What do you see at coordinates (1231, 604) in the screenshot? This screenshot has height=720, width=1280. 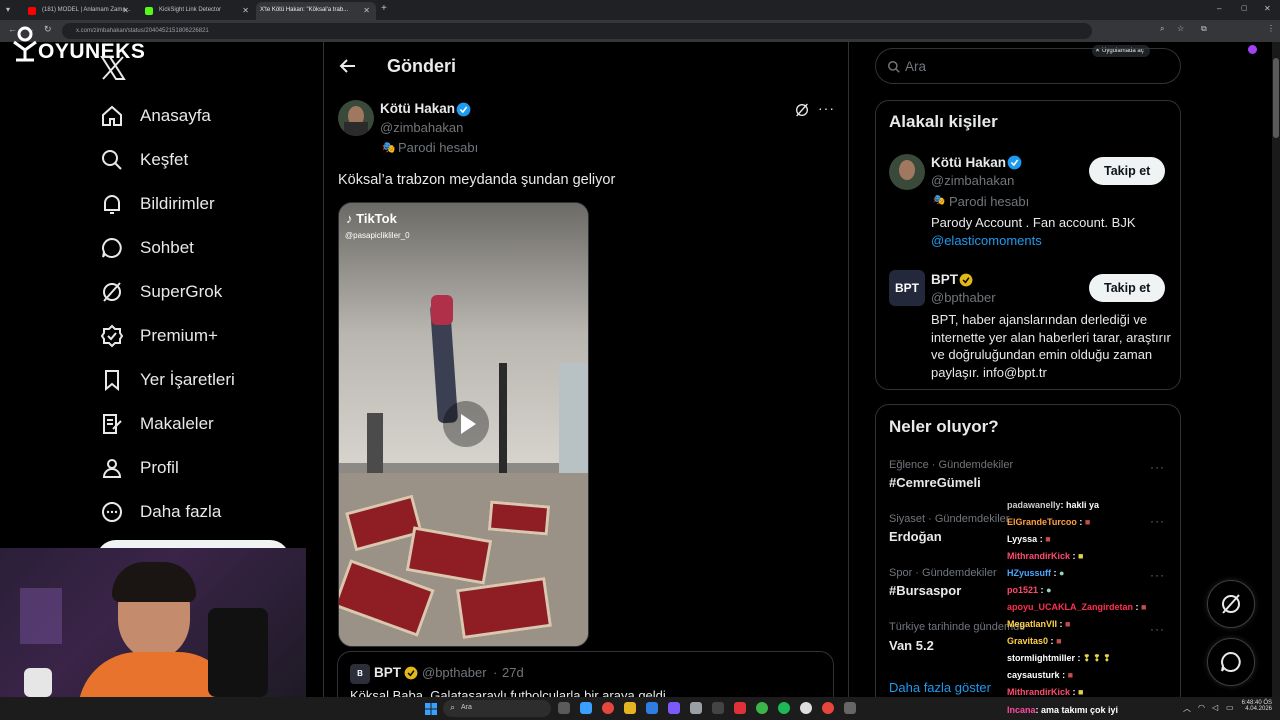 I see `grok-fab` at bounding box center [1231, 604].